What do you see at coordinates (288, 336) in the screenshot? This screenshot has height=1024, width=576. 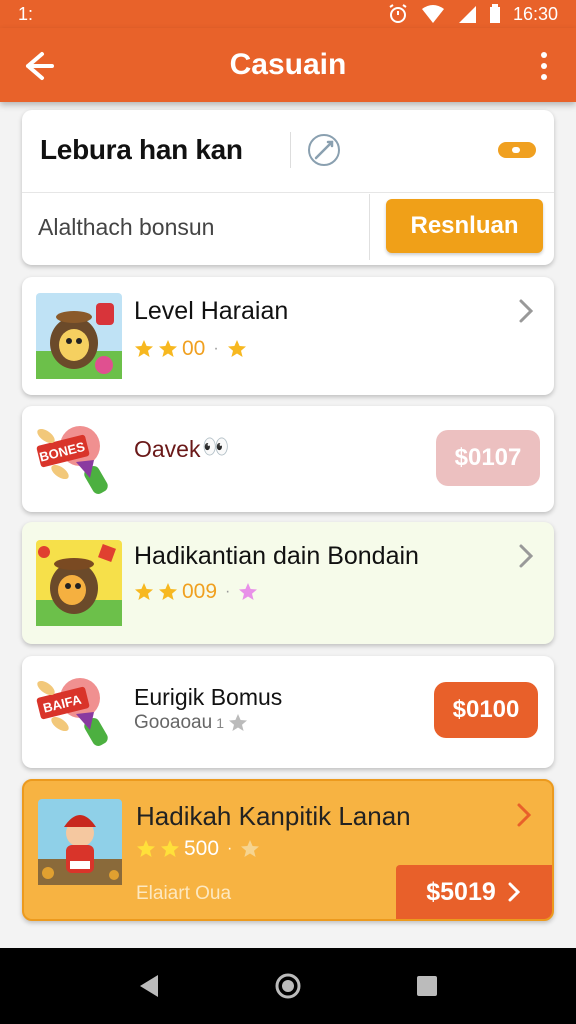 I see `list-item: Level Haraian 00 ·` at bounding box center [288, 336].